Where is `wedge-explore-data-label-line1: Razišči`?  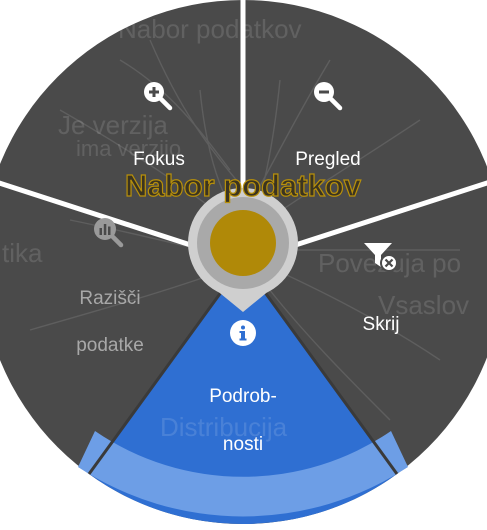
wedge-explore-data-label-line1: Razišči is located at coordinates (110, 298).